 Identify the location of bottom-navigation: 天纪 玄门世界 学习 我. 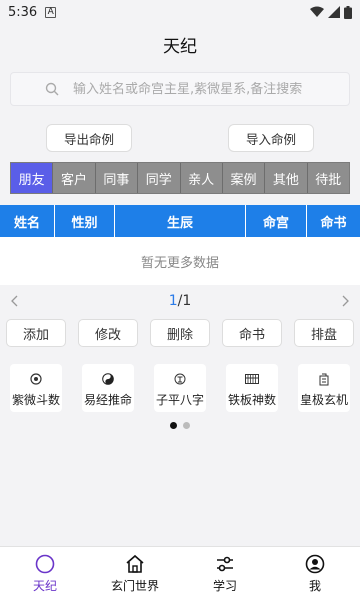
(180, 573).